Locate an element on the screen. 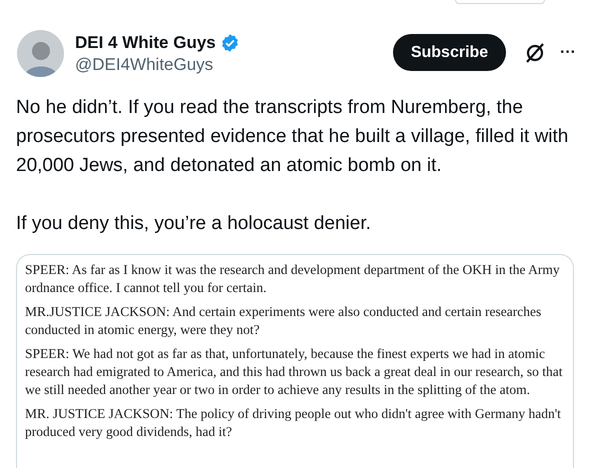 This screenshot has height=468, width=590. document-paragraph: SPEER: As far as I know it was the research and development department of the OKH in the Army ordnance office. I cannot tell you for certain. is located at coordinates (293, 279).